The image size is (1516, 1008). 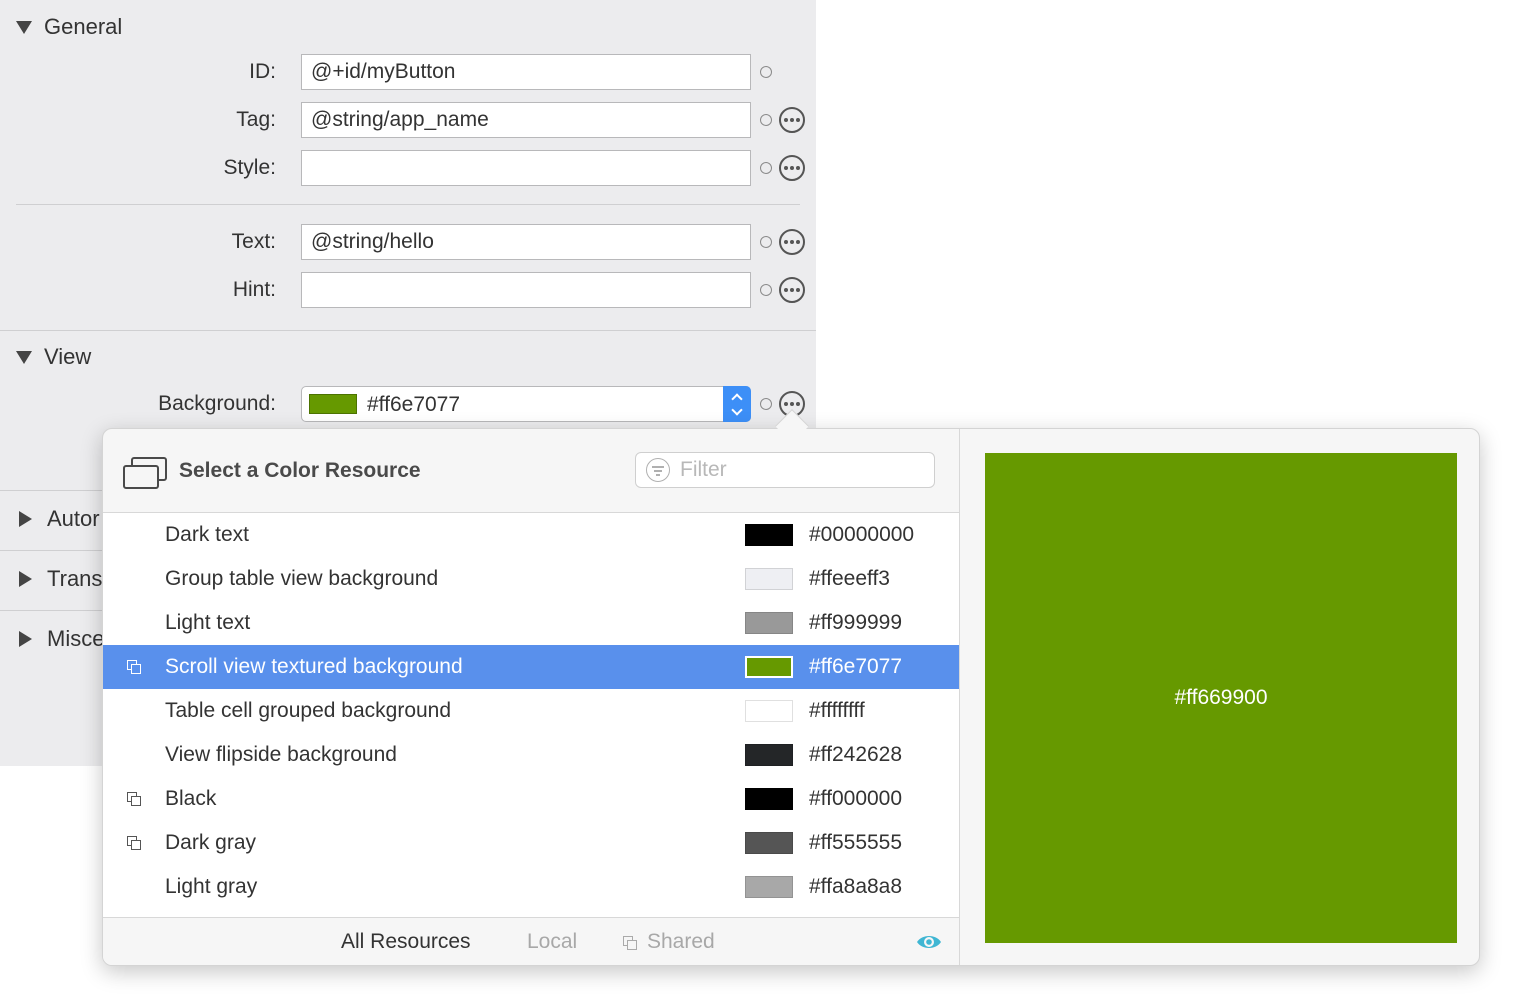 What do you see at coordinates (856, 798) in the screenshot?
I see `resource-hex-value: #ff000000` at bounding box center [856, 798].